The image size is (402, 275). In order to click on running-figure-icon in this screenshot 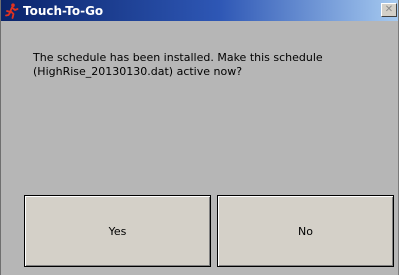, I will do `click(12, 10)`.